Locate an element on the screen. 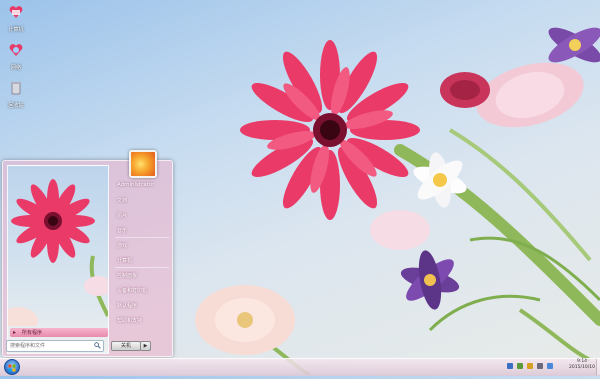 The image size is (600, 379). computer-heart-icon is located at coordinates (16, 12).